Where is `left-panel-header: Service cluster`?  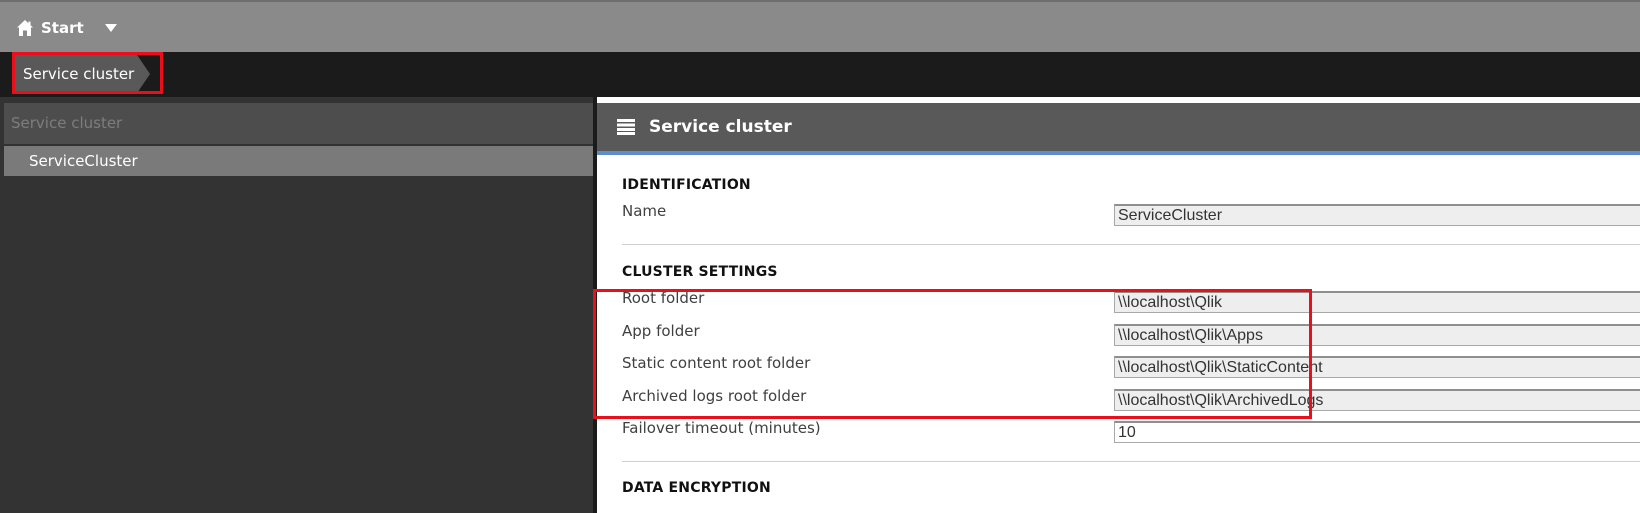 left-panel-header: Service cluster is located at coordinates (298, 123).